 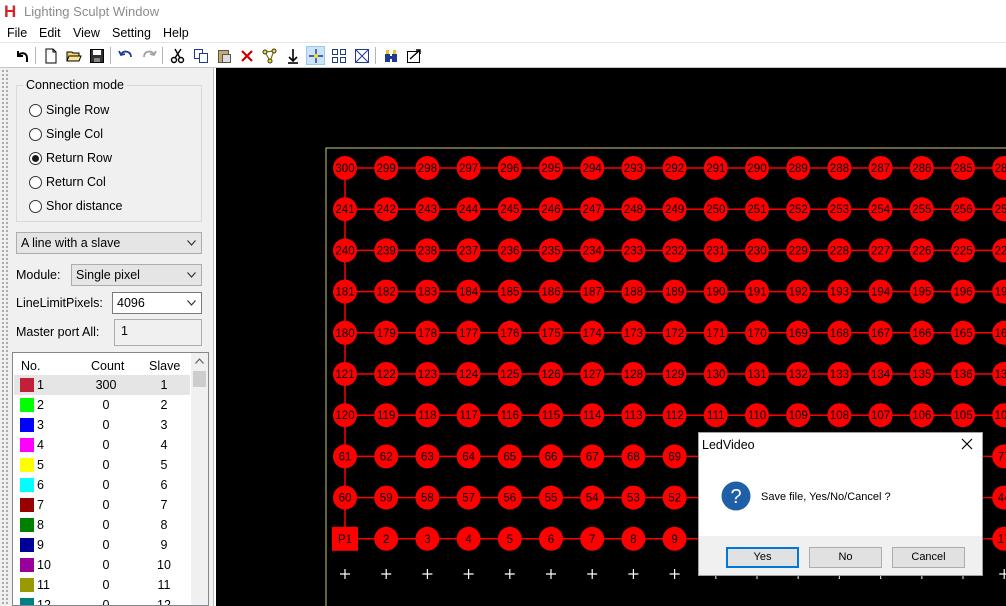 What do you see at coordinates (345, 250) in the screenshot?
I see `pixel-node: 240` at bounding box center [345, 250].